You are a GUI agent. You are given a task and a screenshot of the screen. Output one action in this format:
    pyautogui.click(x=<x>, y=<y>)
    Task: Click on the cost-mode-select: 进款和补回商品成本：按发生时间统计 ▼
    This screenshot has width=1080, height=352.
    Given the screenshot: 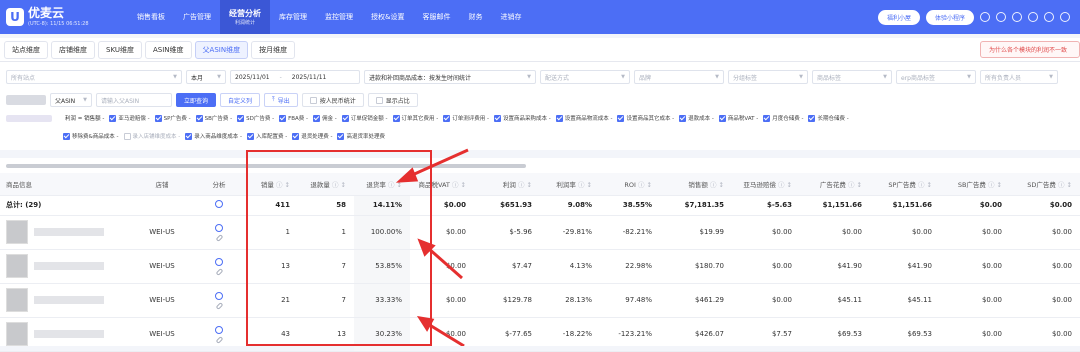 What is the action you would take?
    pyautogui.click(x=450, y=77)
    